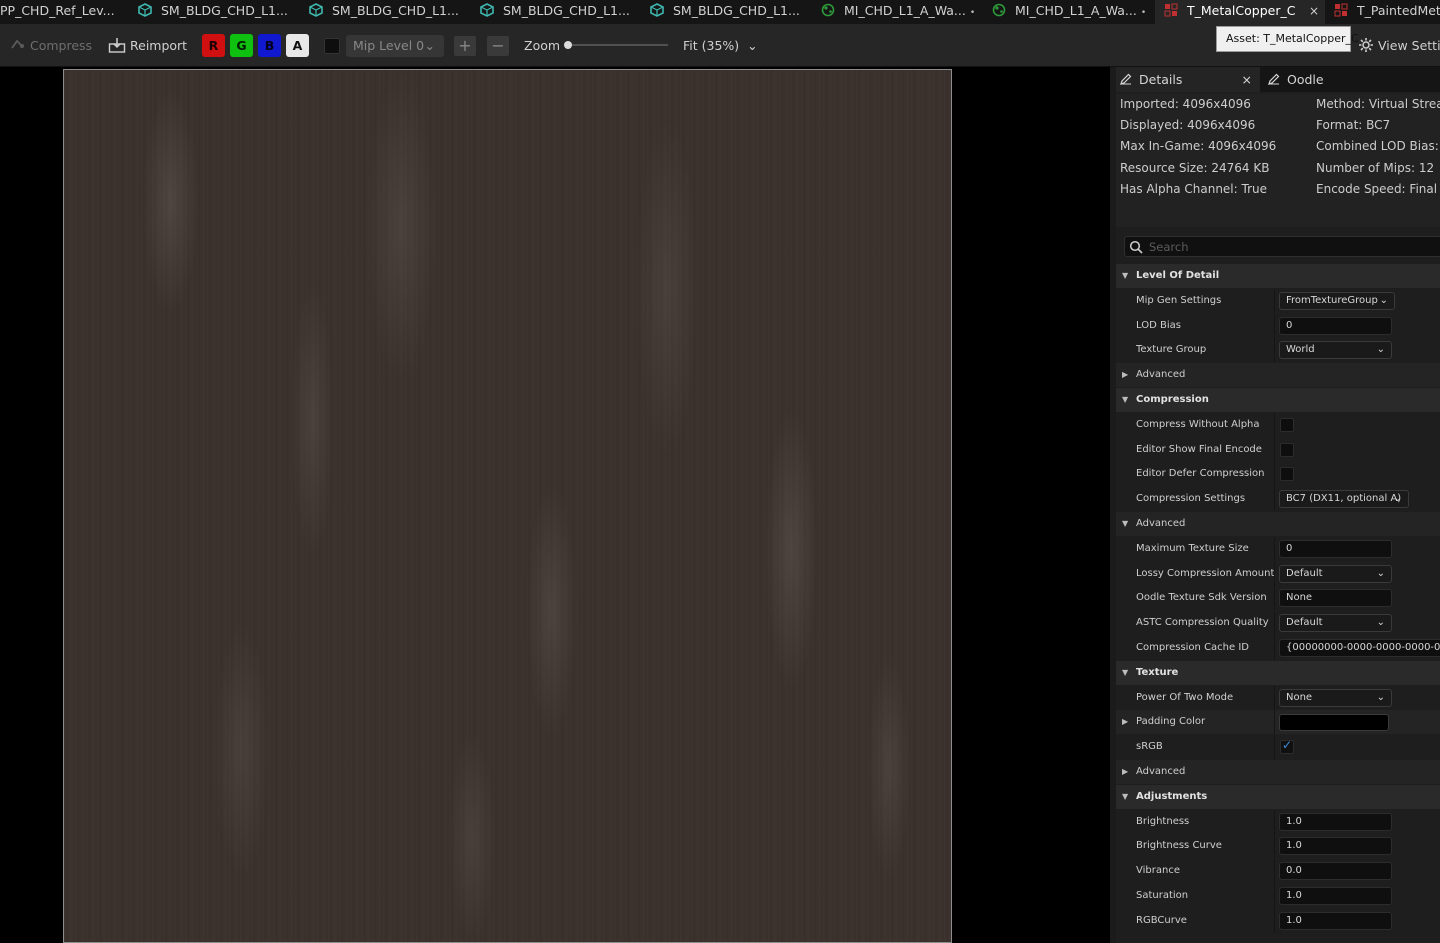 The height and width of the screenshot is (943, 1440). I want to click on red-channel-toggle: R, so click(213, 45).